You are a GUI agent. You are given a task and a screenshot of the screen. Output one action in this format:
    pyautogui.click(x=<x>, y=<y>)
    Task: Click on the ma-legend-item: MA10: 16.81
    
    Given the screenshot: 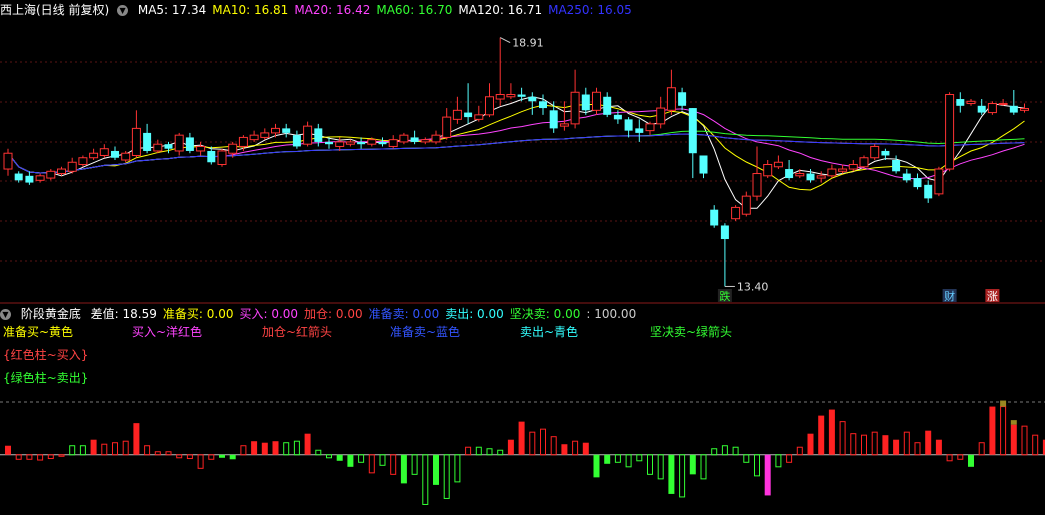 What is the action you would take?
    pyautogui.click(x=250, y=10)
    